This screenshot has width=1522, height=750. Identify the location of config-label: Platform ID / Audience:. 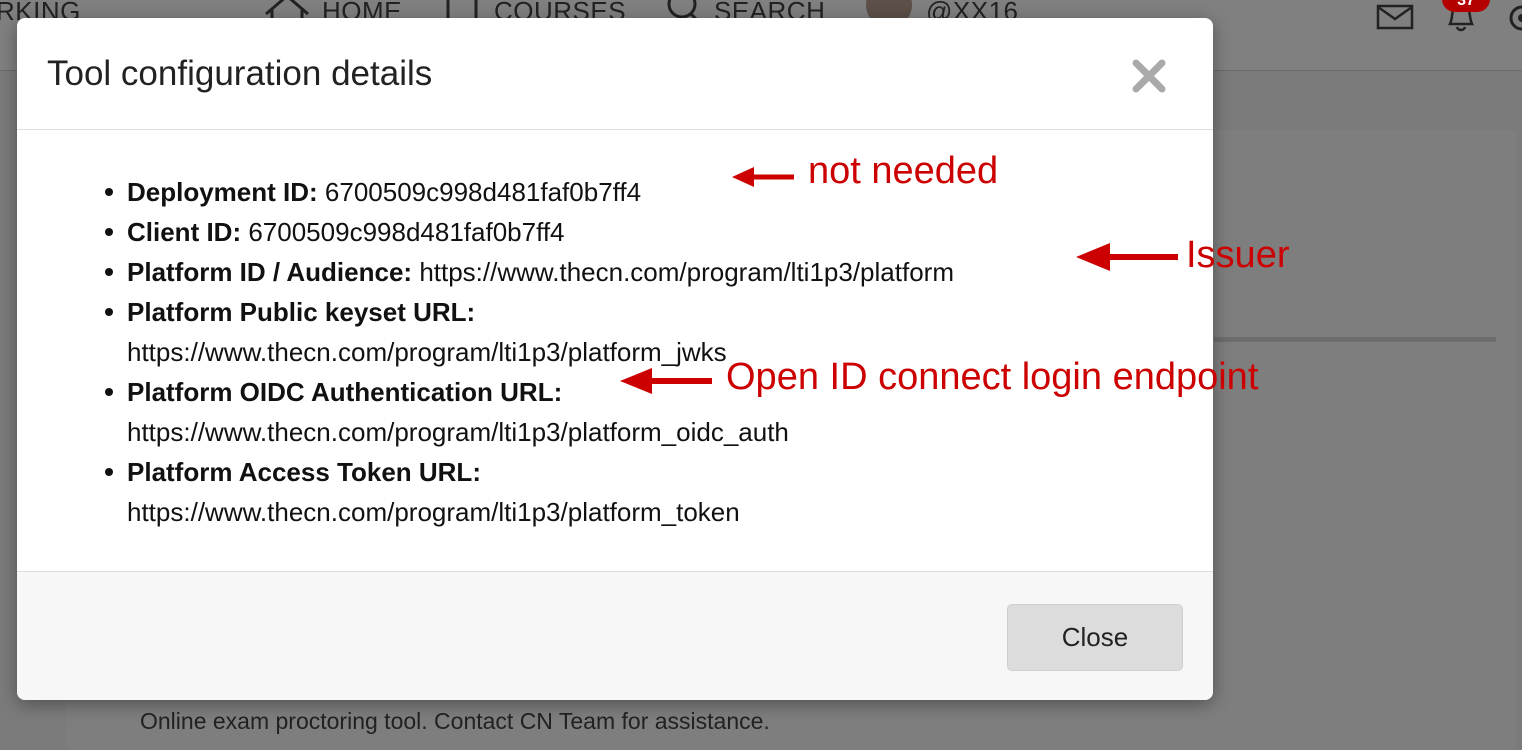
(270, 272).